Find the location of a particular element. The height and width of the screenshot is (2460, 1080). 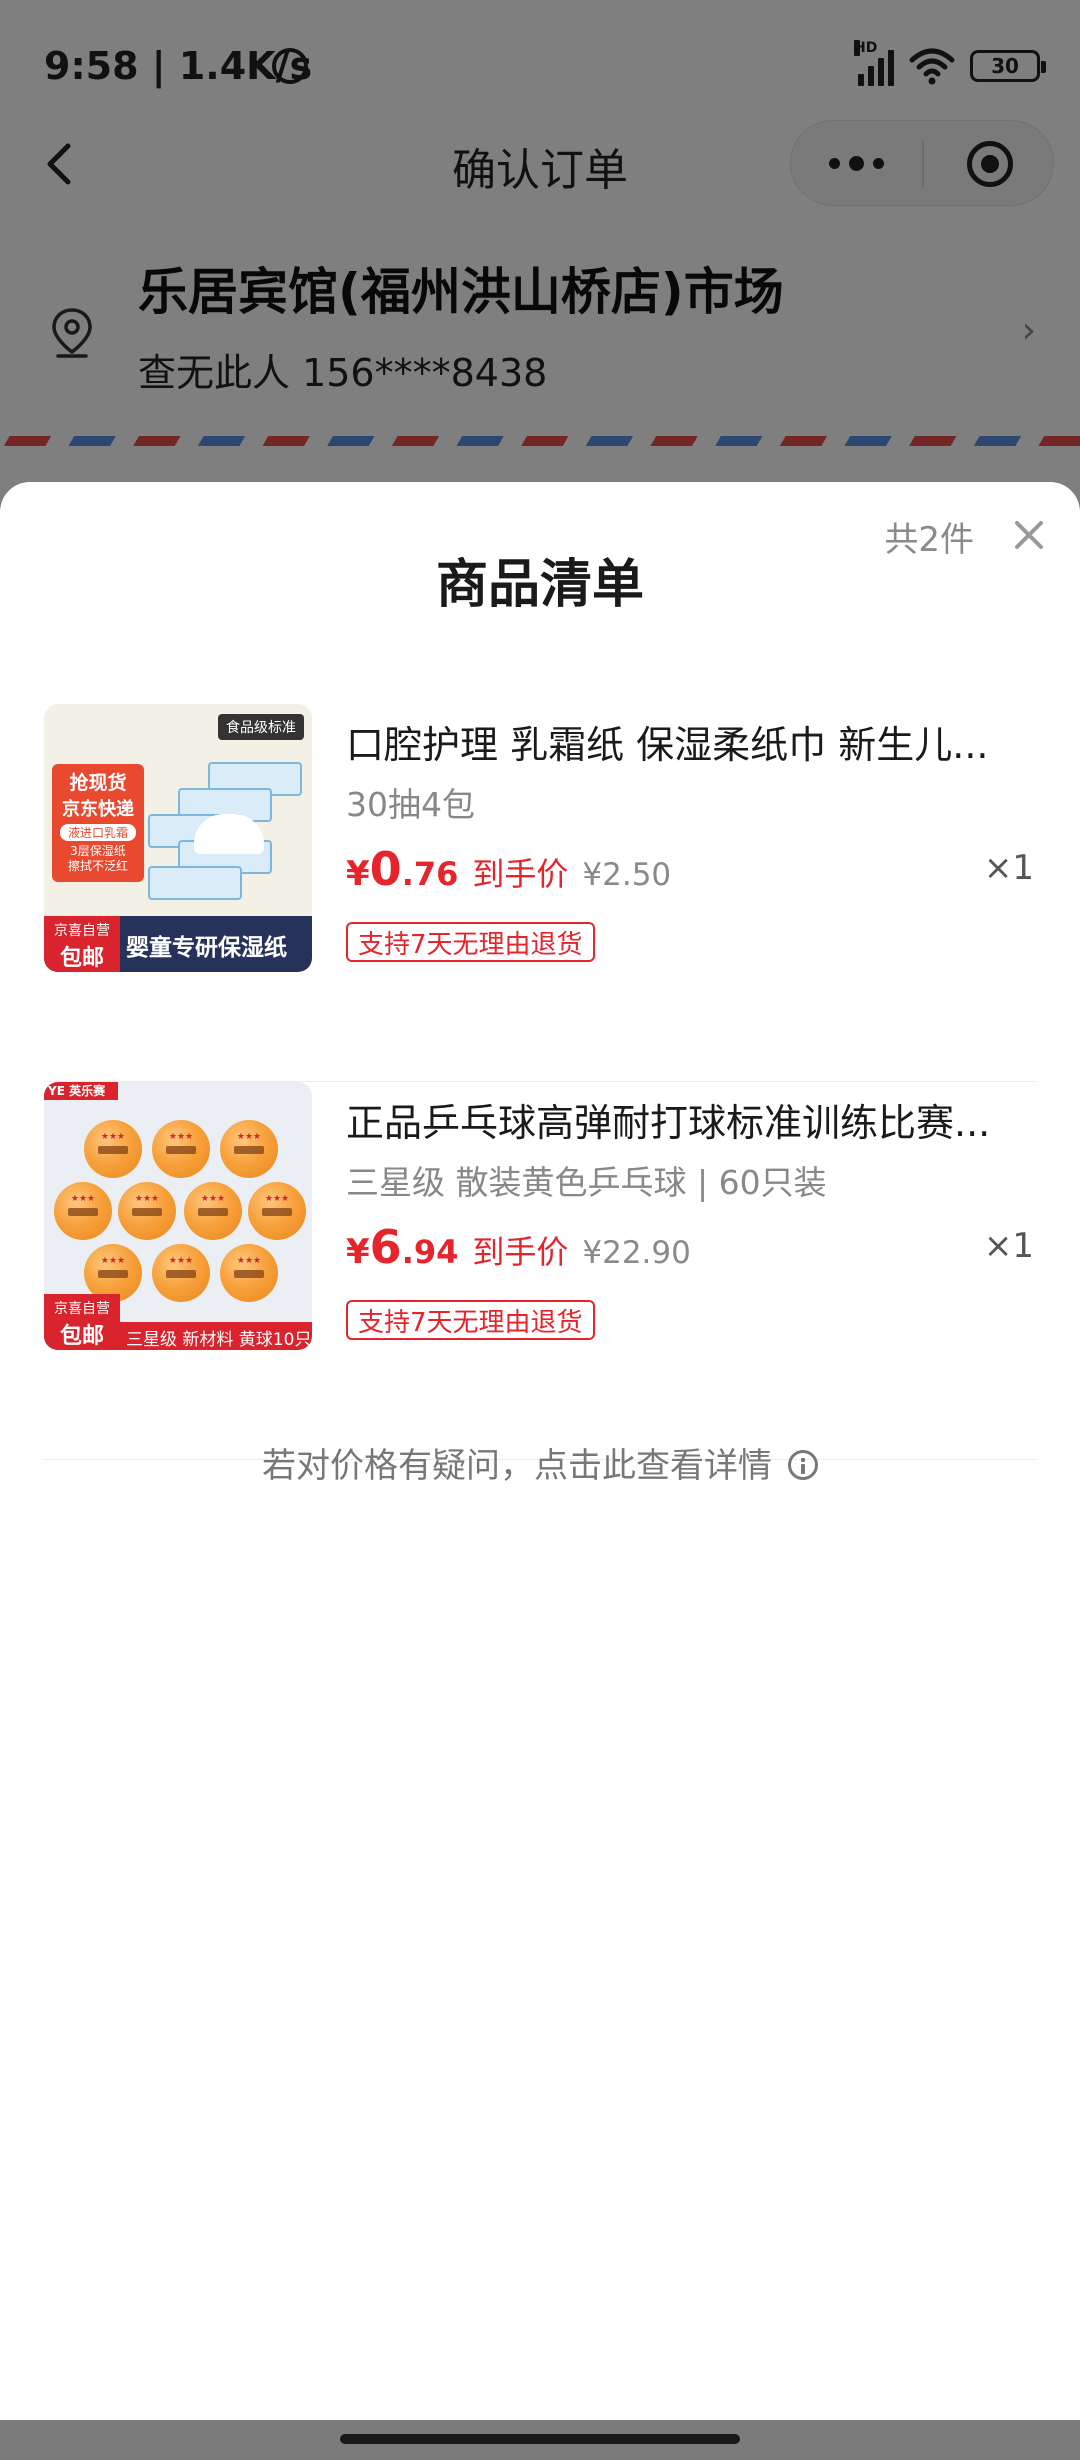

promo-line: 抢现货 is located at coordinates (98, 783).